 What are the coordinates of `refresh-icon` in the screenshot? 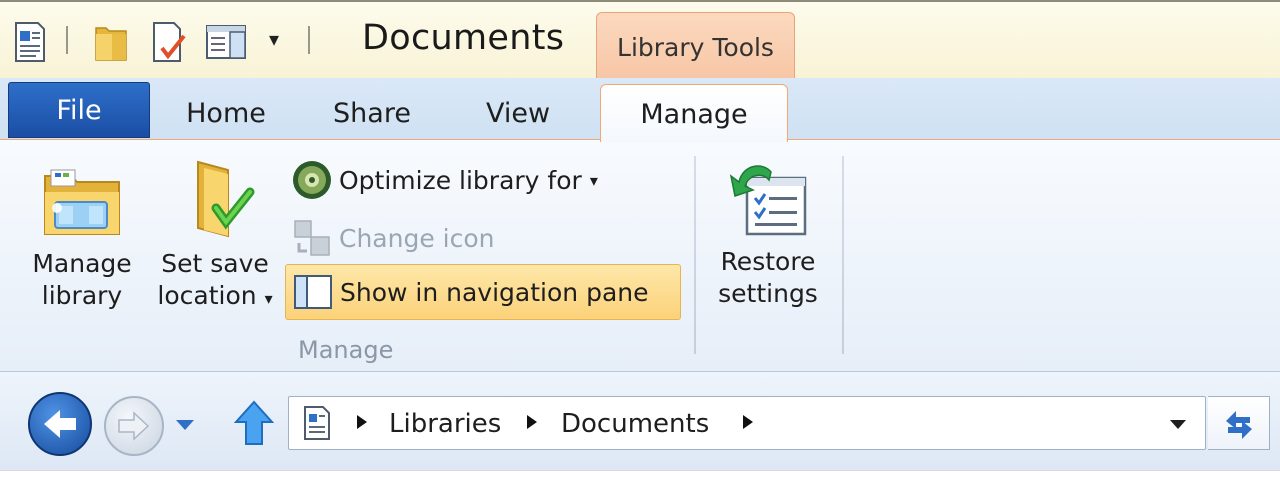 It's located at (1239, 425).